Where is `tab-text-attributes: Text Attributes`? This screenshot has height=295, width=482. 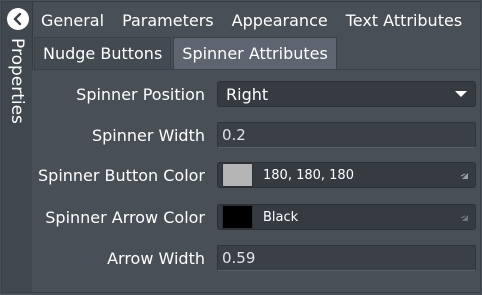 tab-text-attributes: Text Attributes is located at coordinates (404, 20).